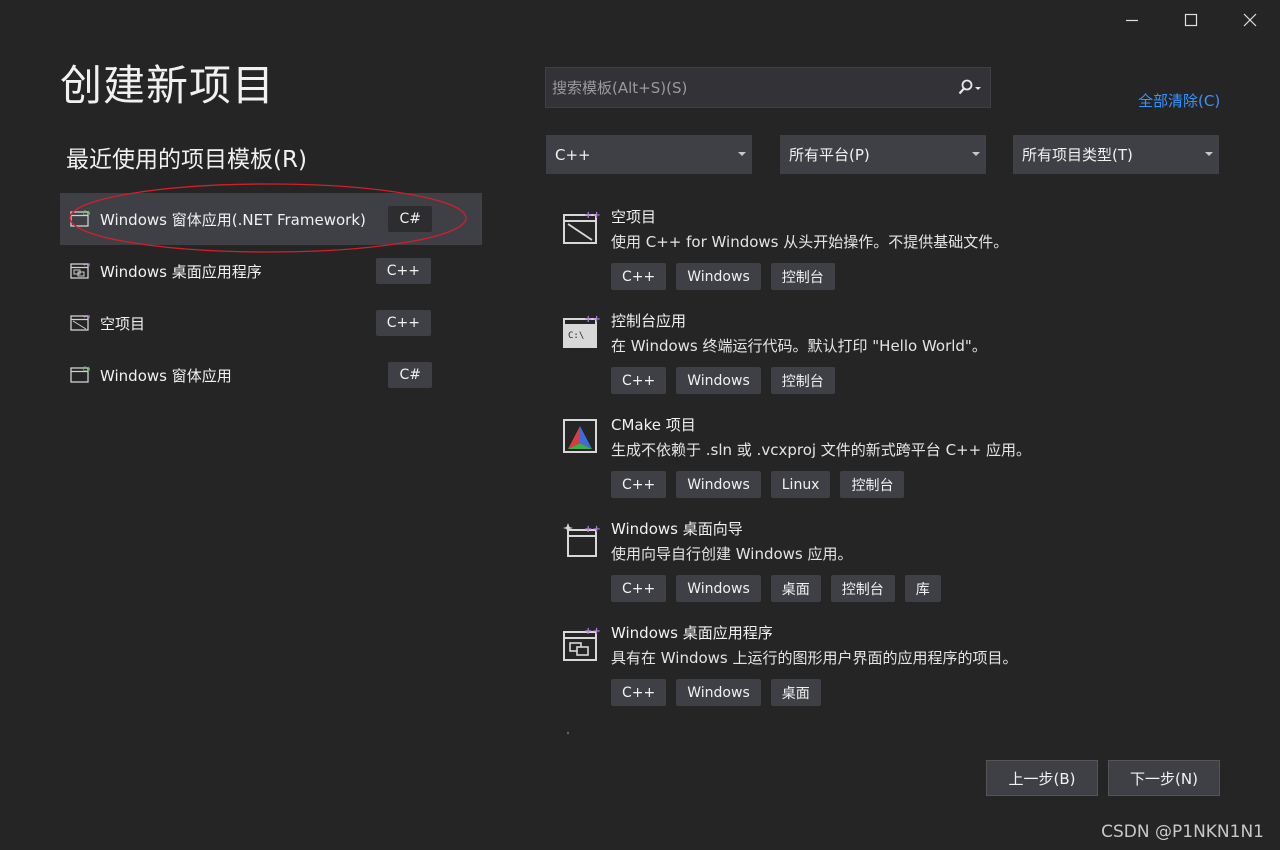 The width and height of the screenshot is (1280, 850). Describe the element at coordinates (886, 725) in the screenshot. I see `template-clipped-row: ++` at that location.